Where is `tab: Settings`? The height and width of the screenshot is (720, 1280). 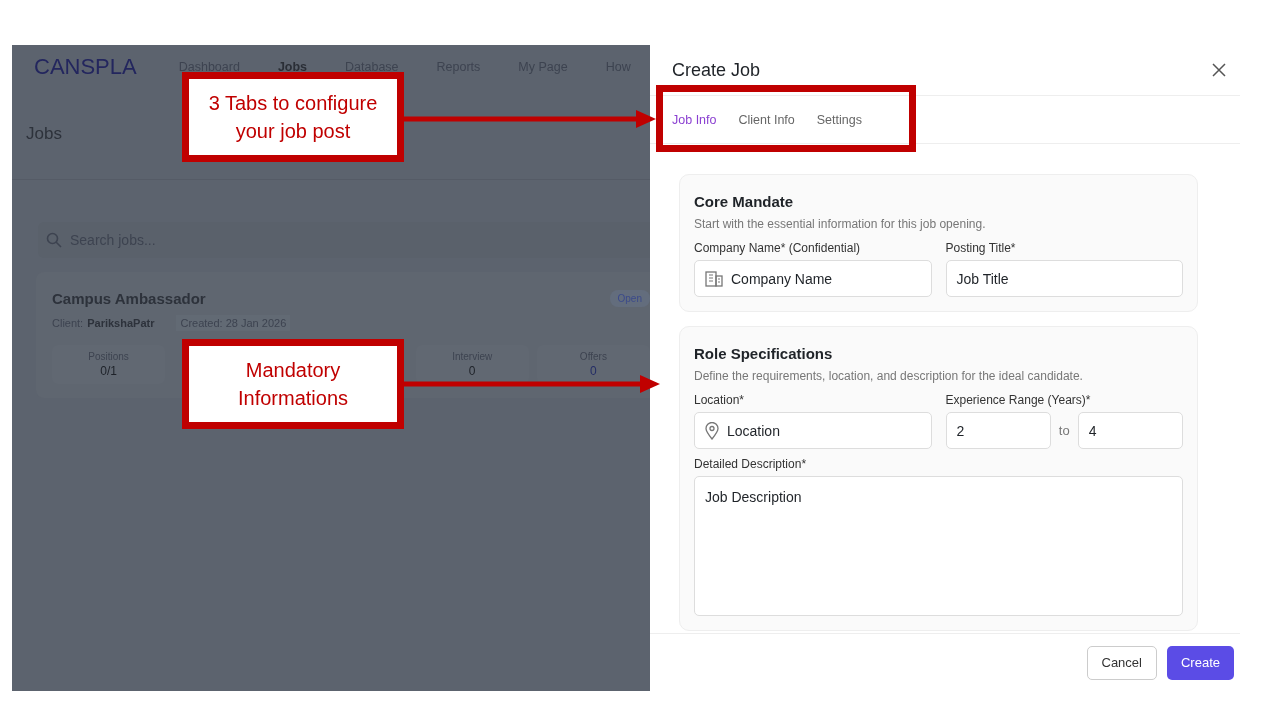
tab: Settings is located at coordinates (839, 119).